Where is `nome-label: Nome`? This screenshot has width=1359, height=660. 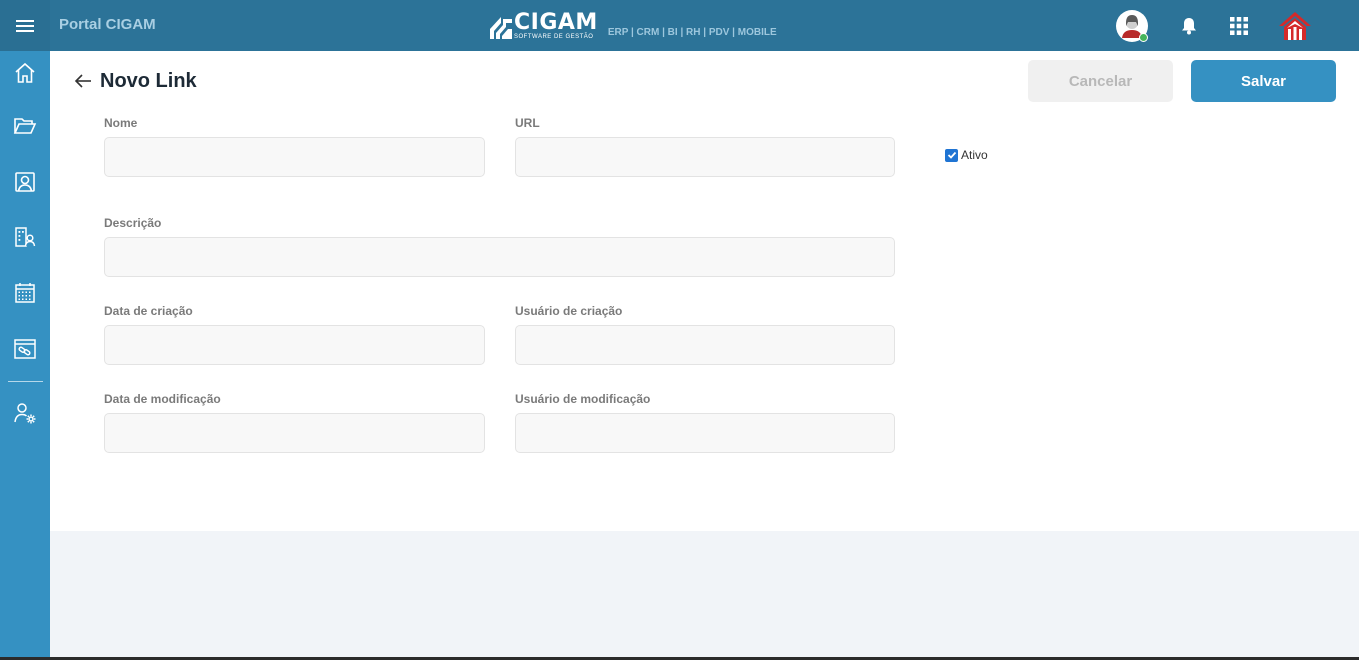 nome-label: Nome is located at coordinates (121, 123).